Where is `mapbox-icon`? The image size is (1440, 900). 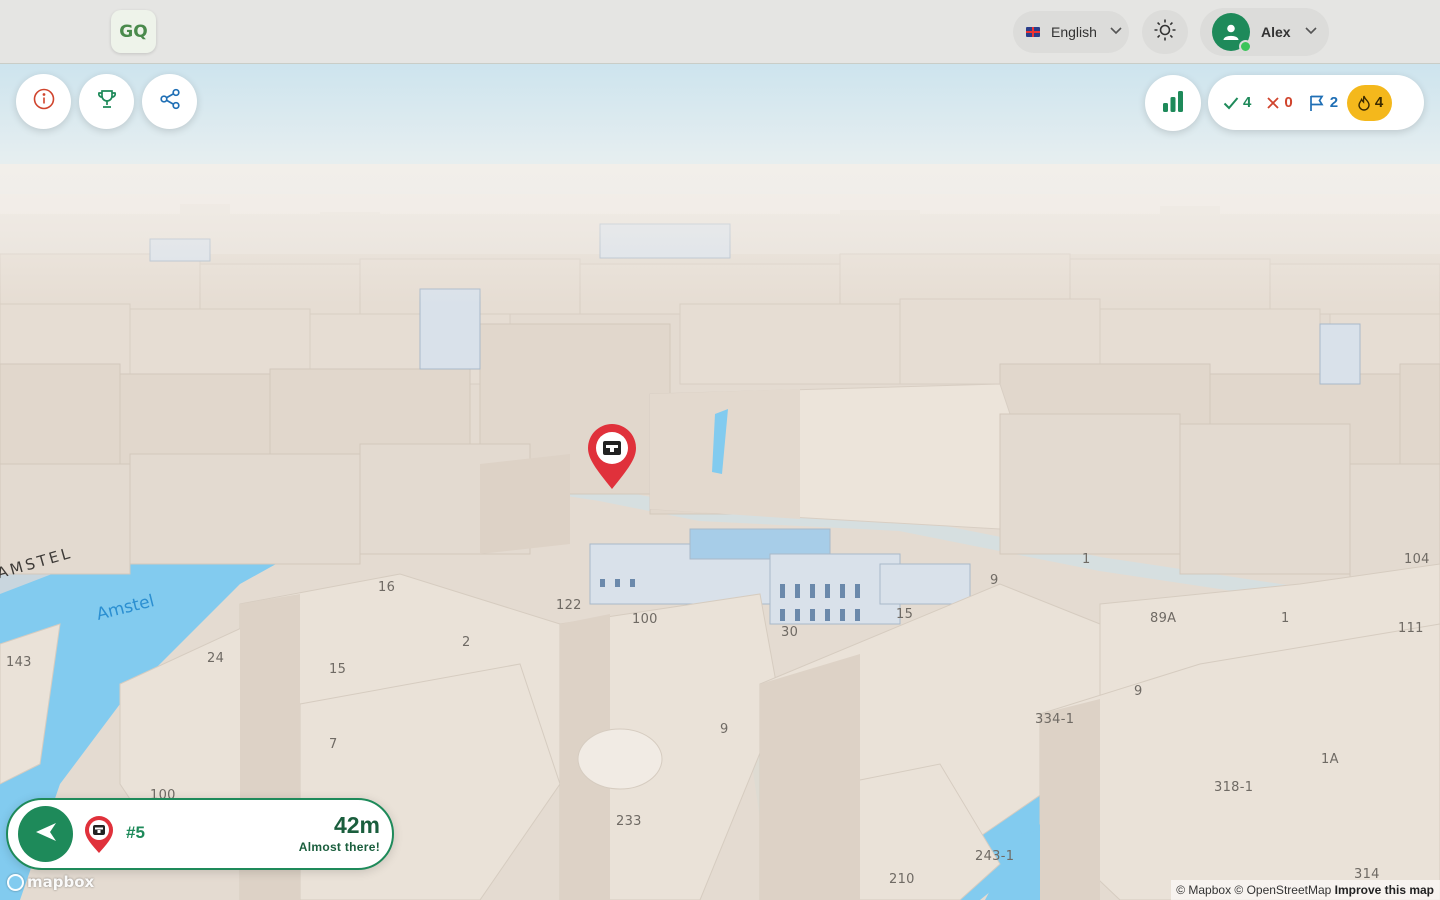 mapbox-icon is located at coordinates (15, 882).